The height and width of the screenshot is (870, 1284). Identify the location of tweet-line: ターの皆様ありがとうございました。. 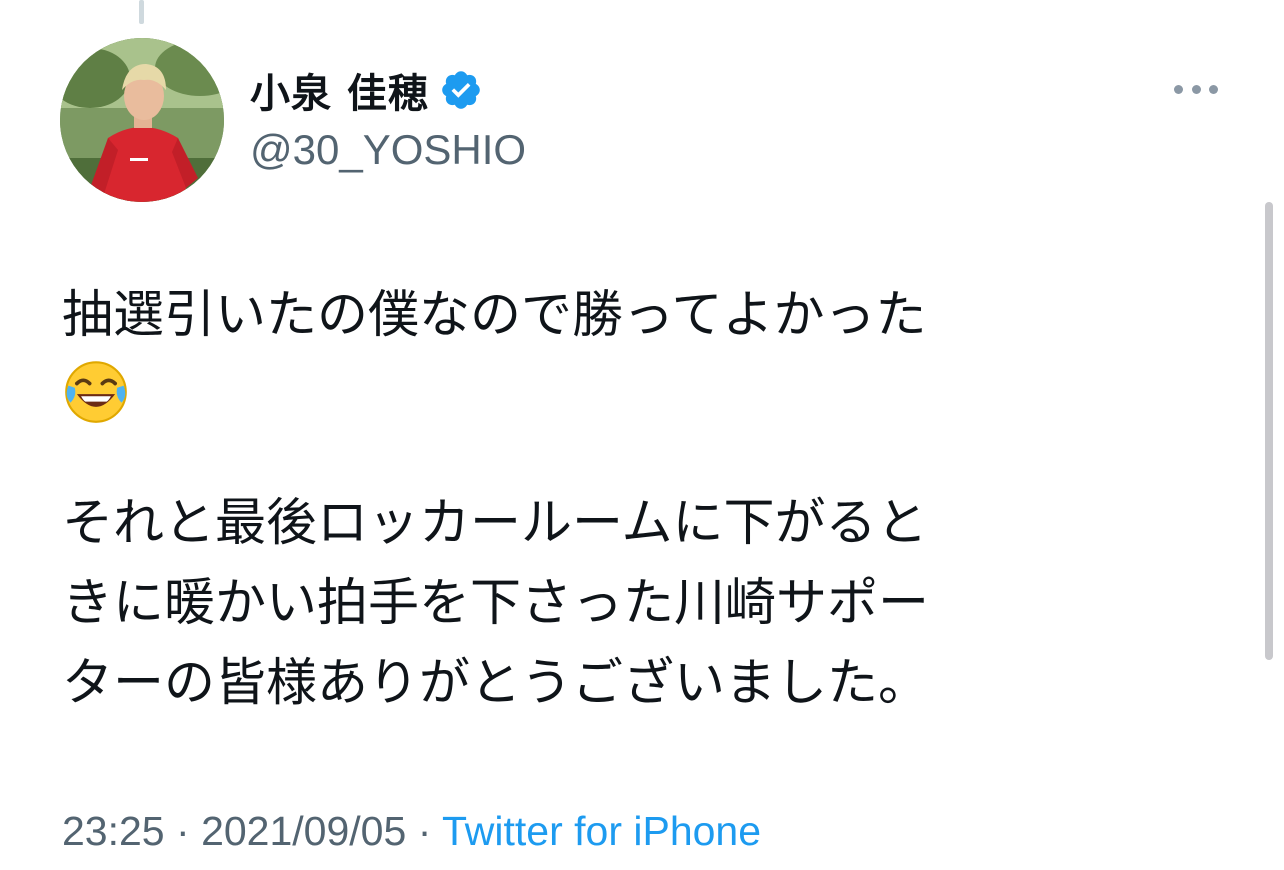
(496, 683).